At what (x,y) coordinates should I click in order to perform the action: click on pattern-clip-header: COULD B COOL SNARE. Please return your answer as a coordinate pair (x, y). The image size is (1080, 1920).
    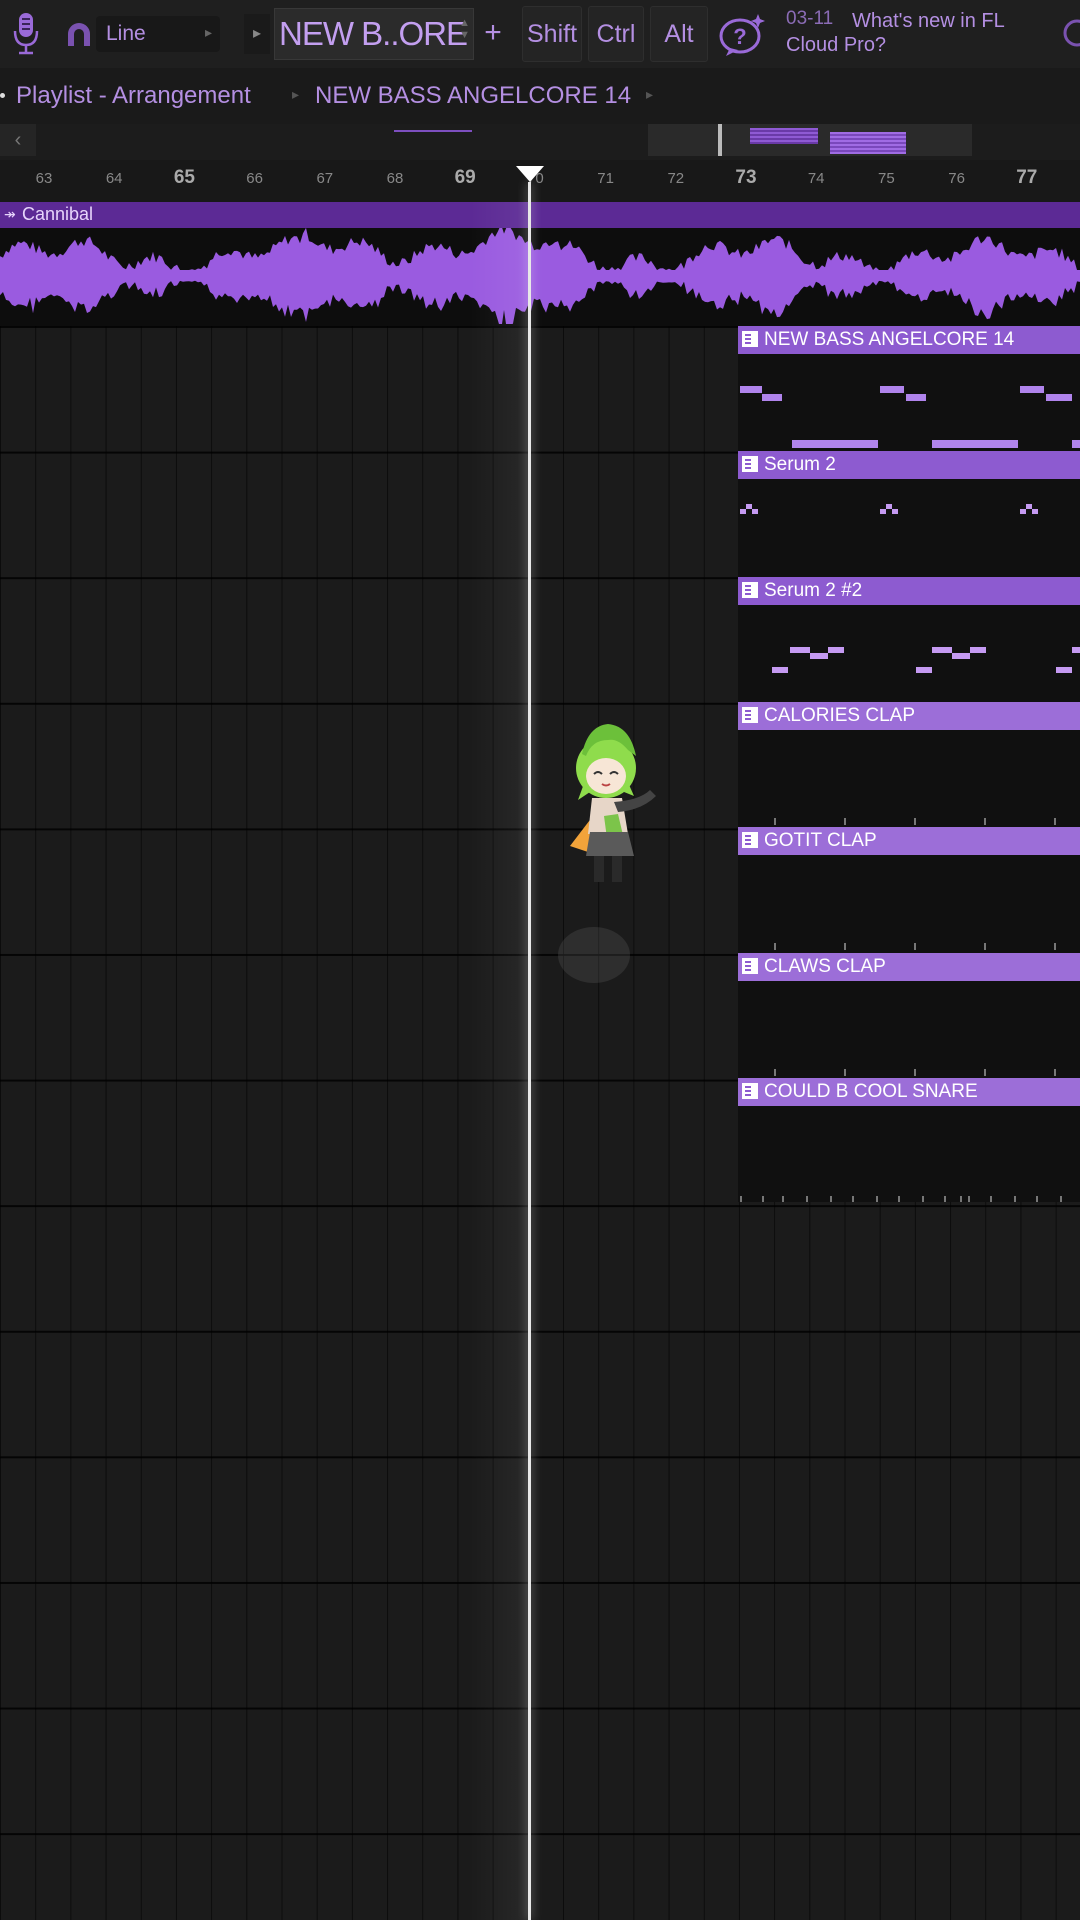
    Looking at the image, I should click on (909, 1092).